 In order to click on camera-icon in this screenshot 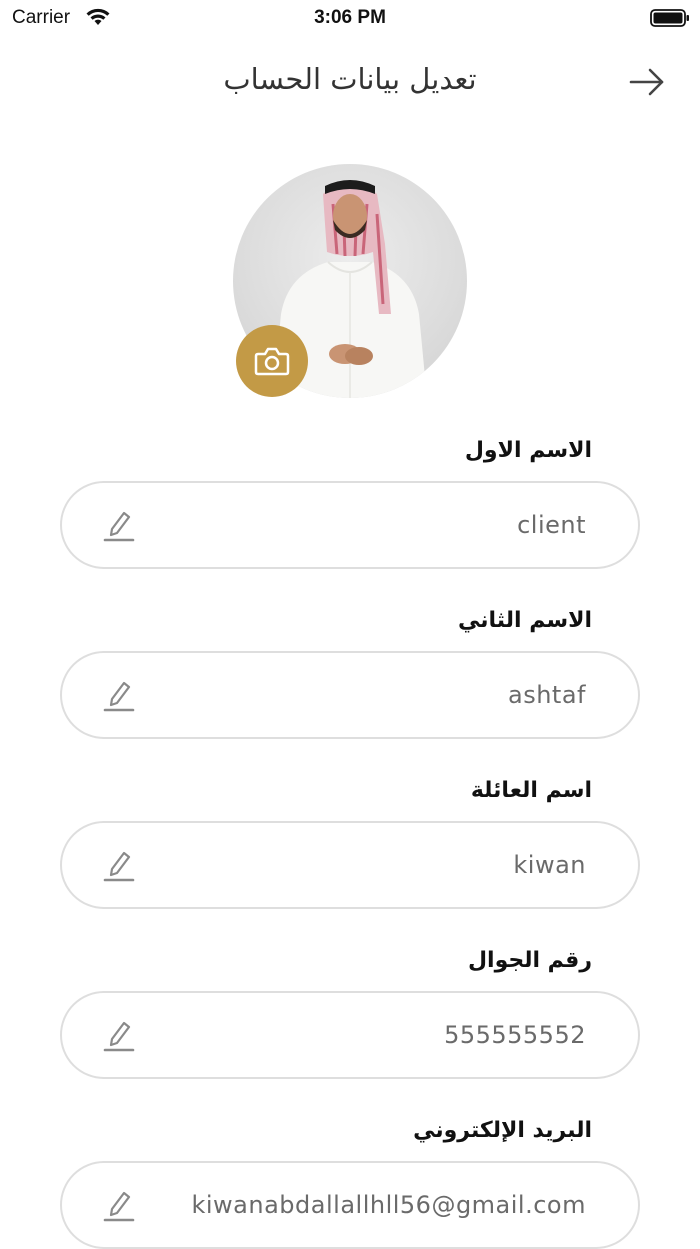, I will do `click(272, 361)`.